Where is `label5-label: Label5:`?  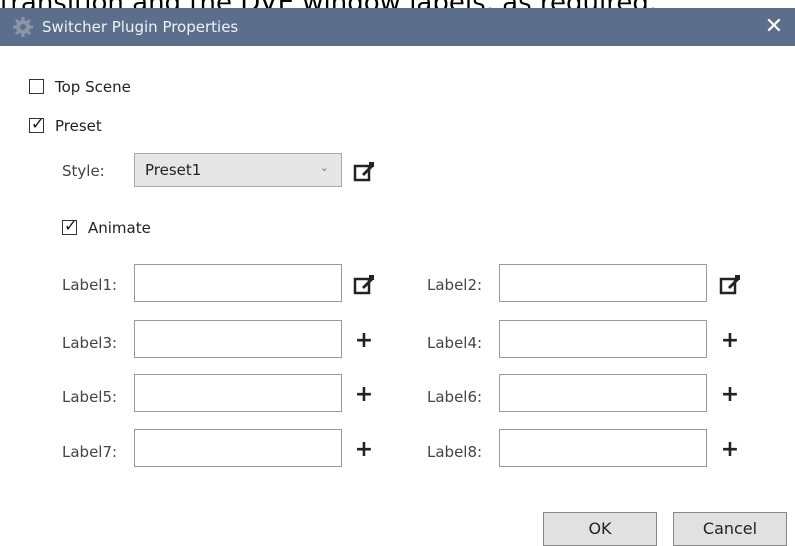
label5-label: Label5: is located at coordinates (90, 397).